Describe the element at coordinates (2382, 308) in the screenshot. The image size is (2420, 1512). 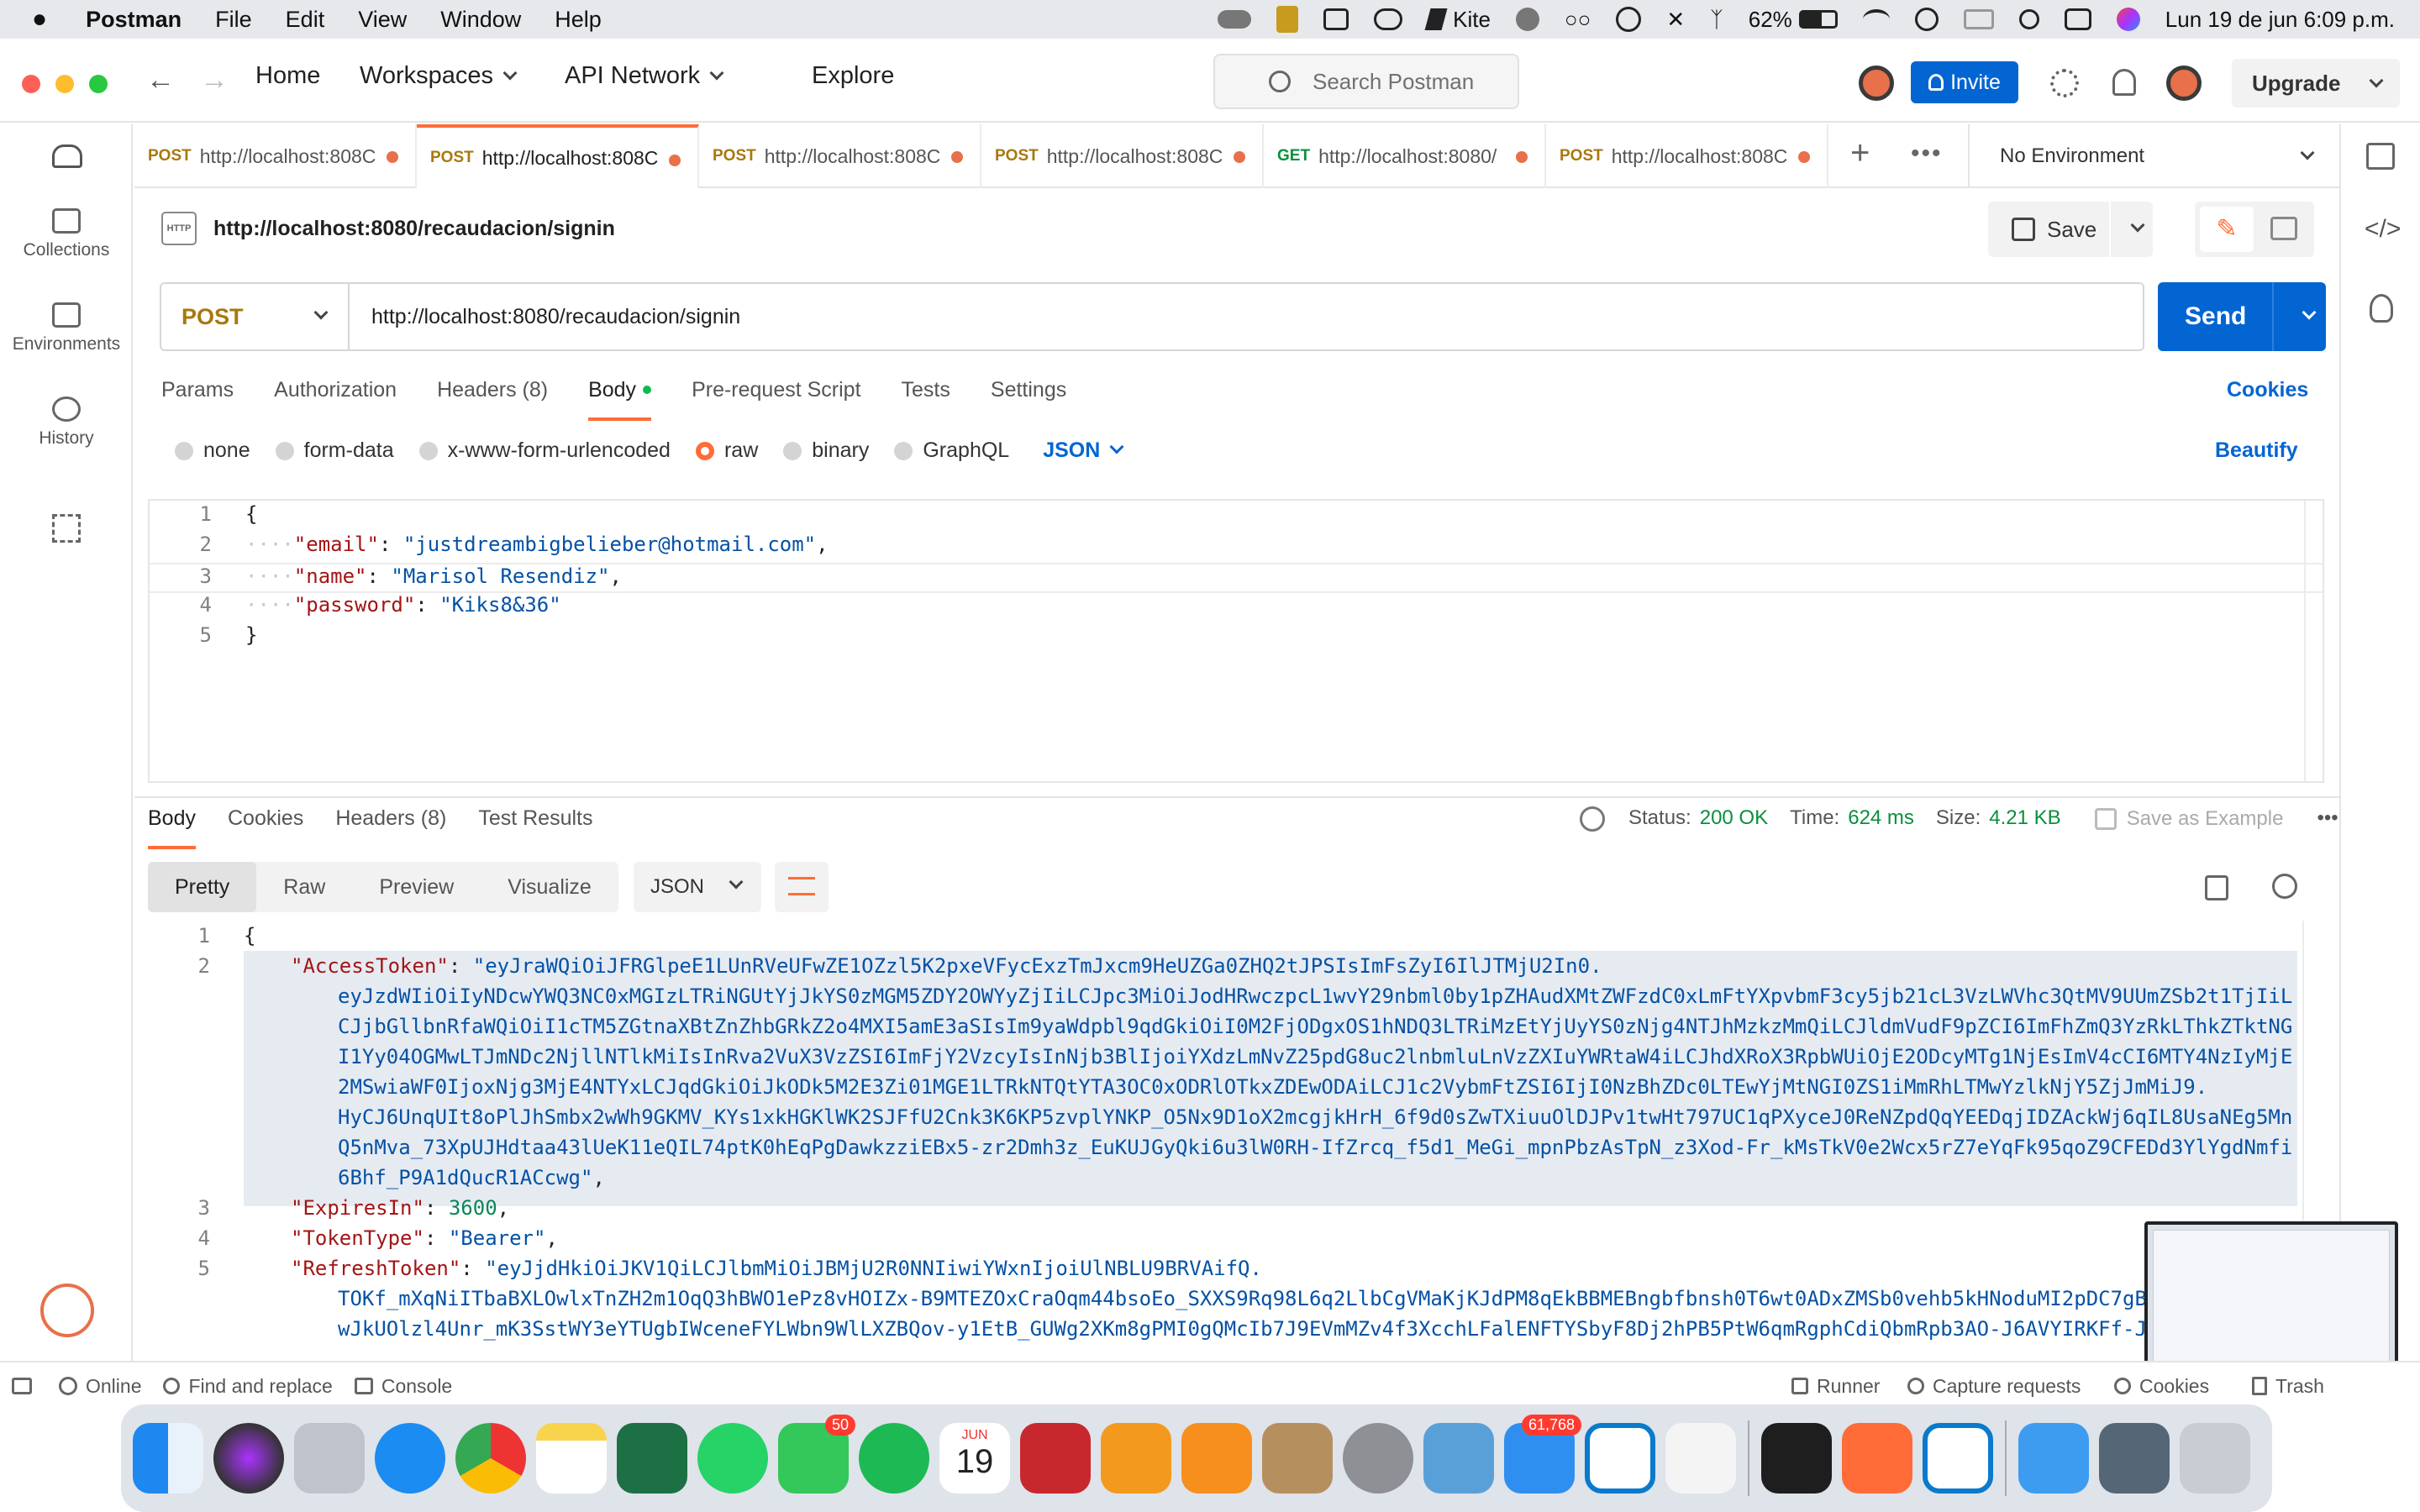
I see `lightbulb-icon` at that location.